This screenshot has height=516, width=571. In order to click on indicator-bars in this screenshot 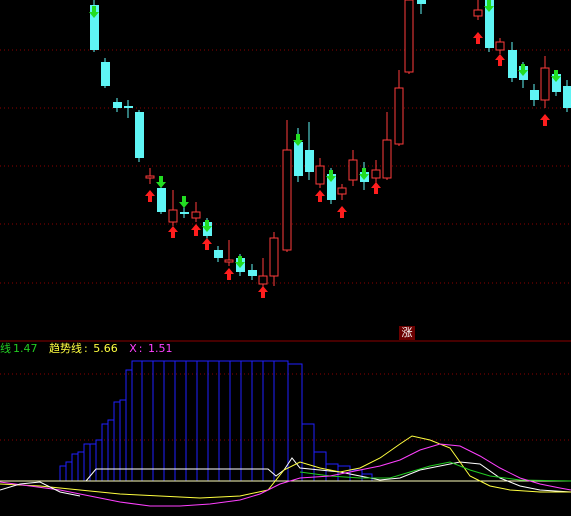, I will do `click(216, 421)`.